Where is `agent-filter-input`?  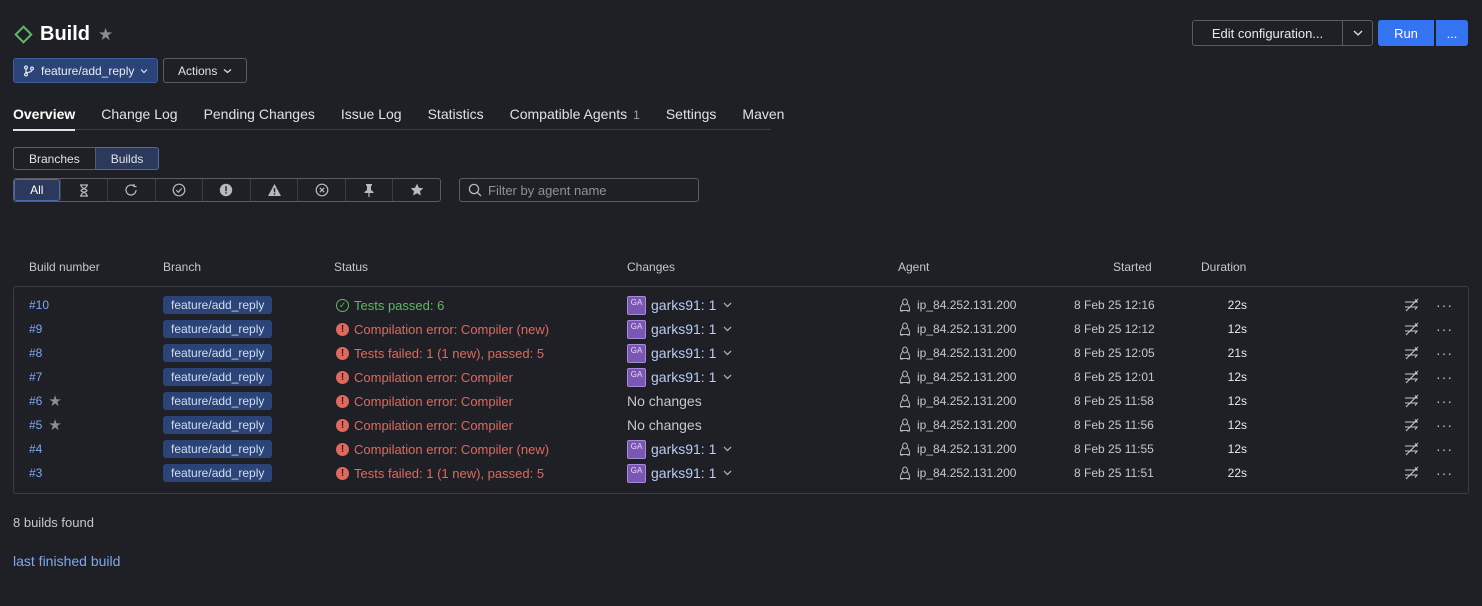 agent-filter-input is located at coordinates (588, 190).